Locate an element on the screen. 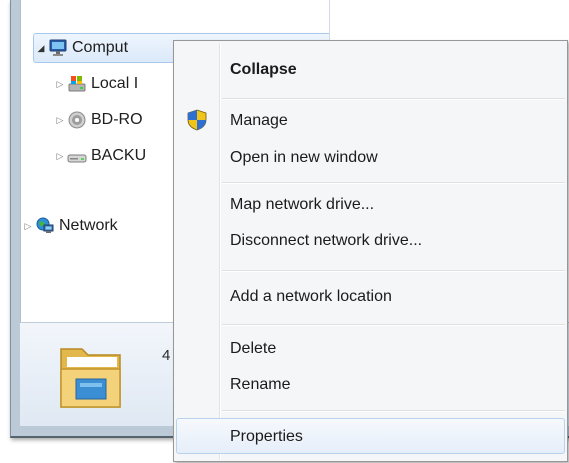 The height and width of the screenshot is (463, 569). menu-item-label: Collapse is located at coordinates (263, 69).